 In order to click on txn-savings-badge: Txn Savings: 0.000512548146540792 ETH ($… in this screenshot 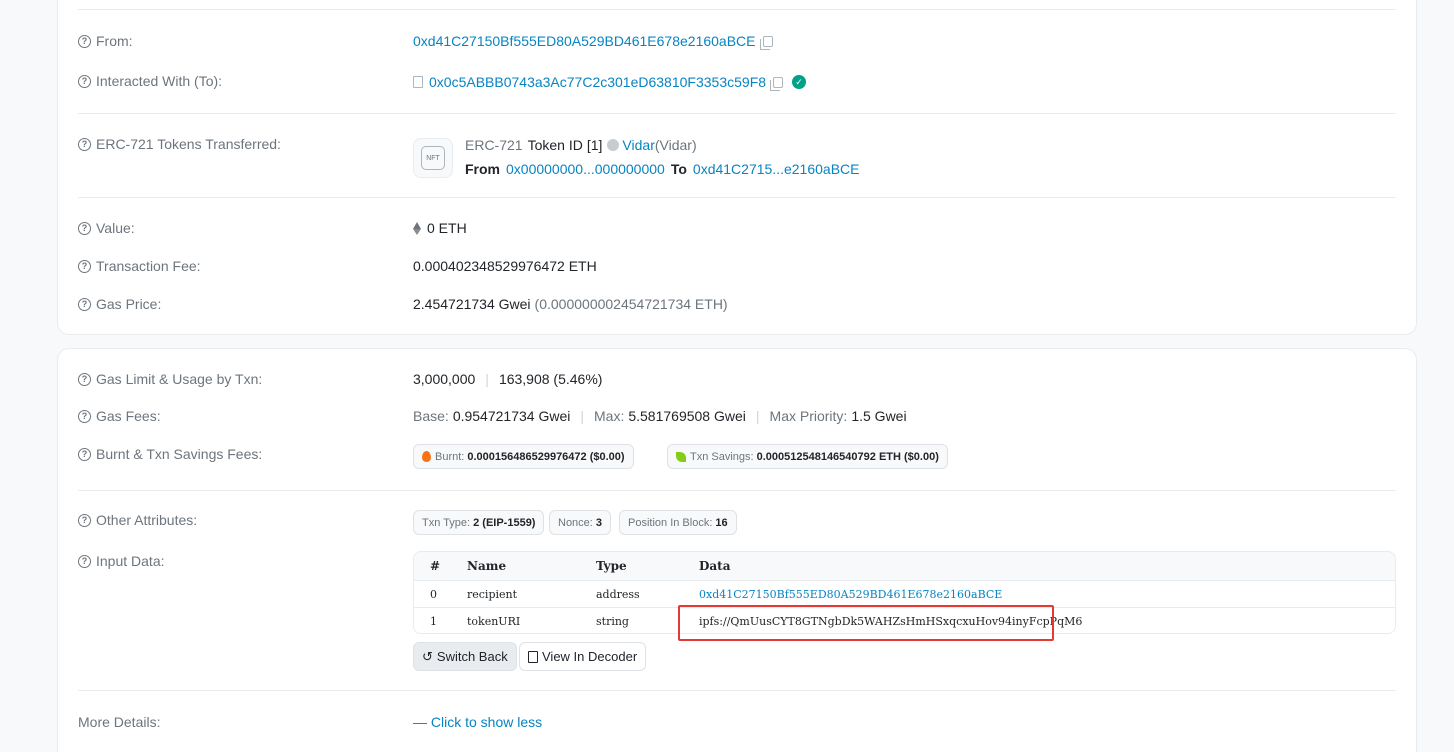, I will do `click(807, 456)`.